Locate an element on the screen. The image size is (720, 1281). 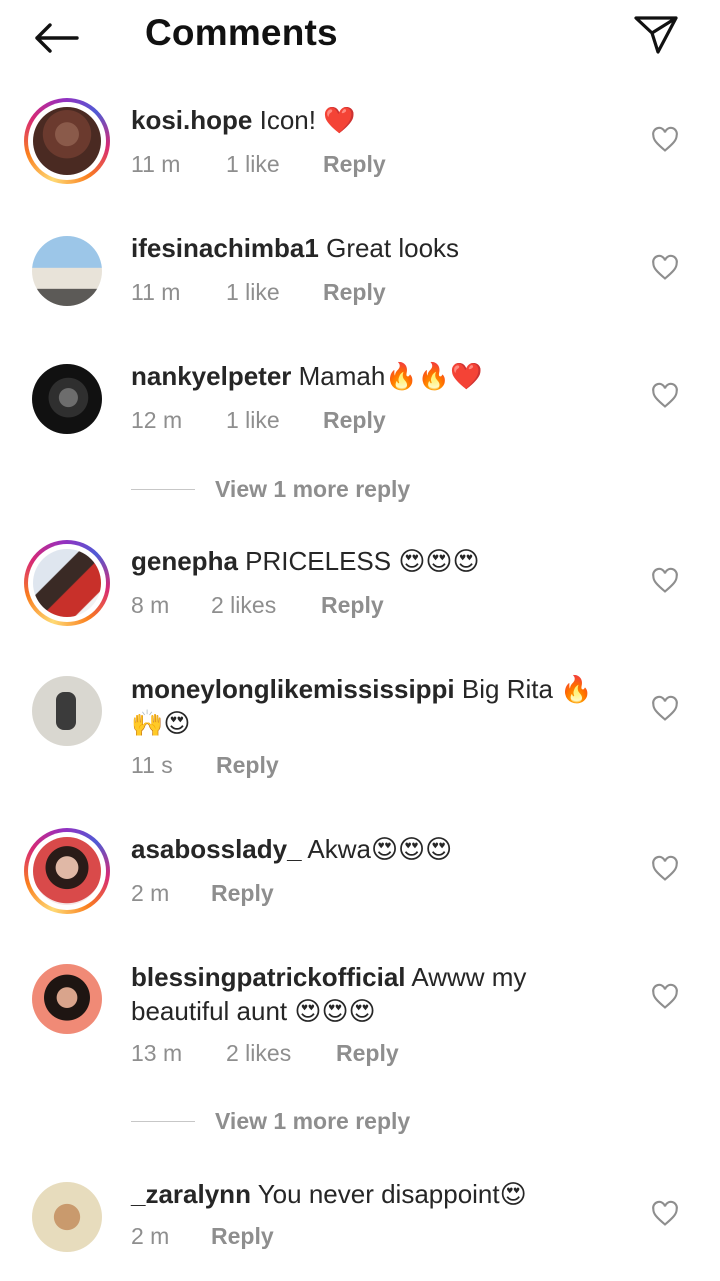
comment-item: genepha PRICELESS 😍😍😍 8 m 2 likes Reply is located at coordinates (360, 600).